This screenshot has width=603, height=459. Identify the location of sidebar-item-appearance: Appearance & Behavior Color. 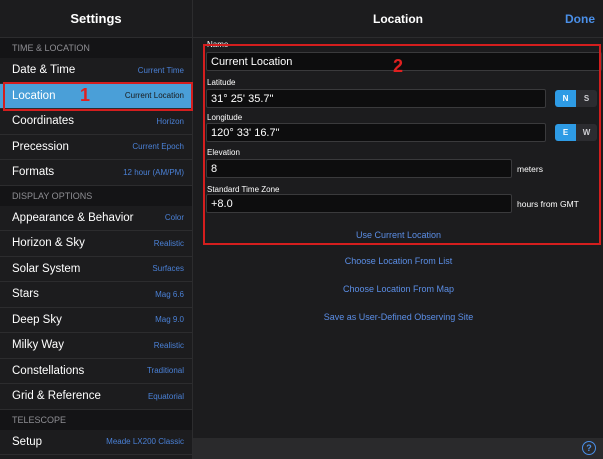
(96, 218).